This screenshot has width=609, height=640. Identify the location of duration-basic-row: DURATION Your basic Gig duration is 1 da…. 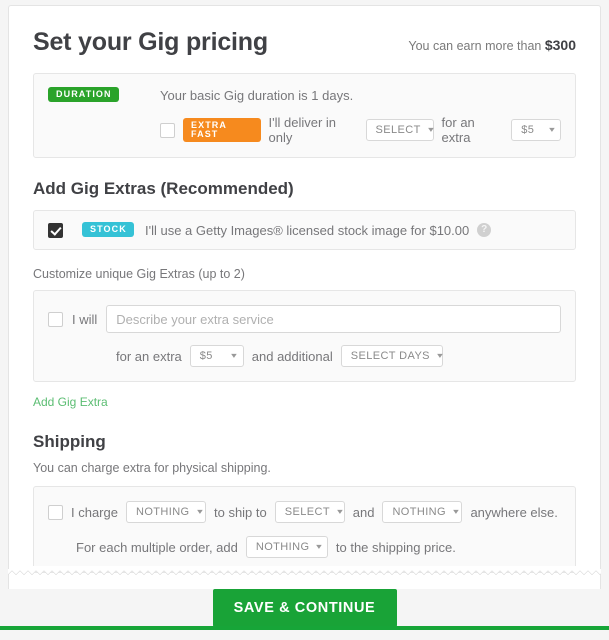
(304, 95).